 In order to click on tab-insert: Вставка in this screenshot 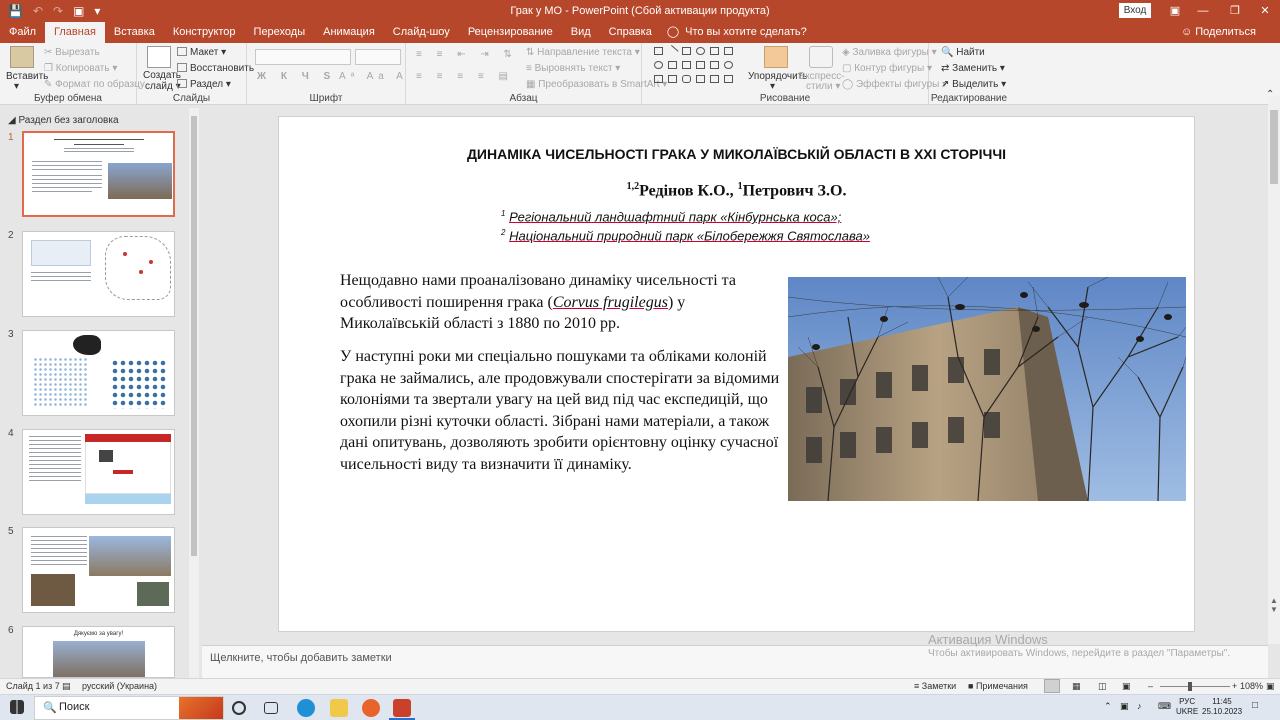, I will do `click(134, 32)`.